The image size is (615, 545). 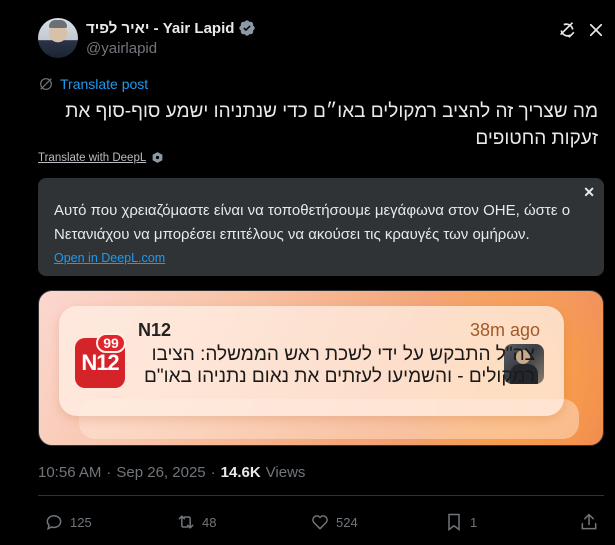 I want to click on reply-button: 125, so click(x=68, y=522).